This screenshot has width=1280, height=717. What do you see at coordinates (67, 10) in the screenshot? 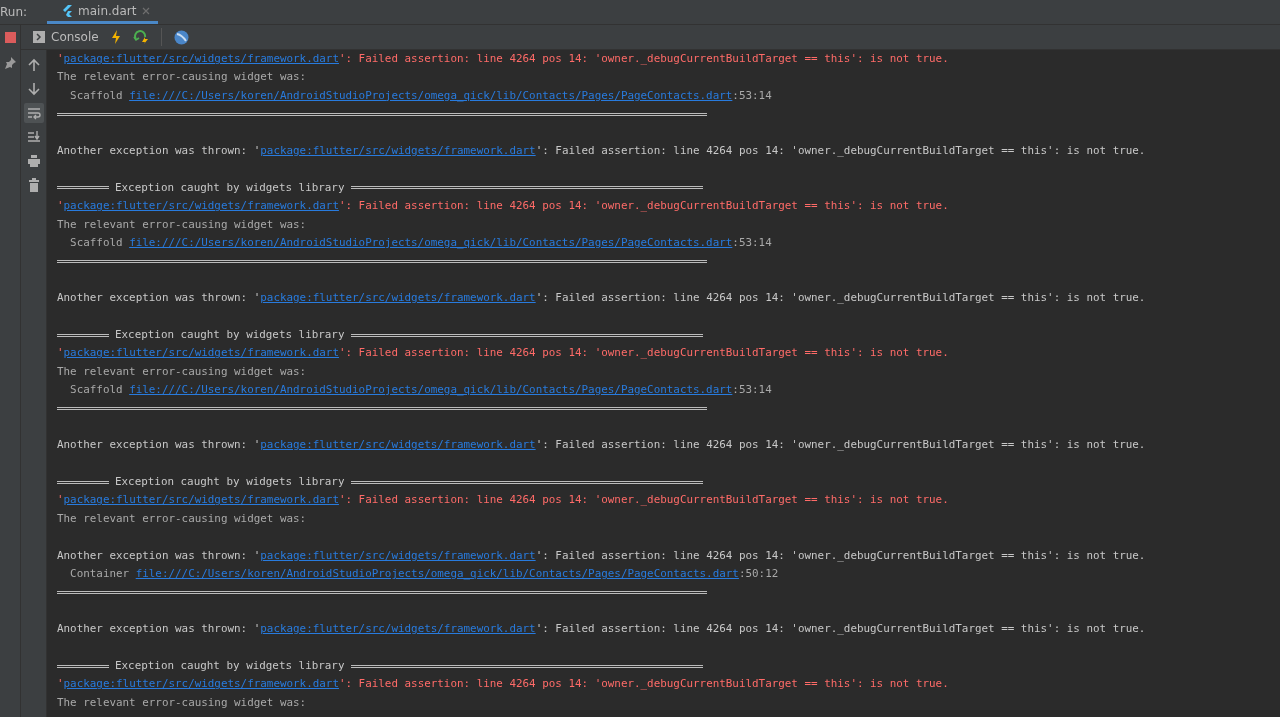
I see `flutter-icon` at bounding box center [67, 10].